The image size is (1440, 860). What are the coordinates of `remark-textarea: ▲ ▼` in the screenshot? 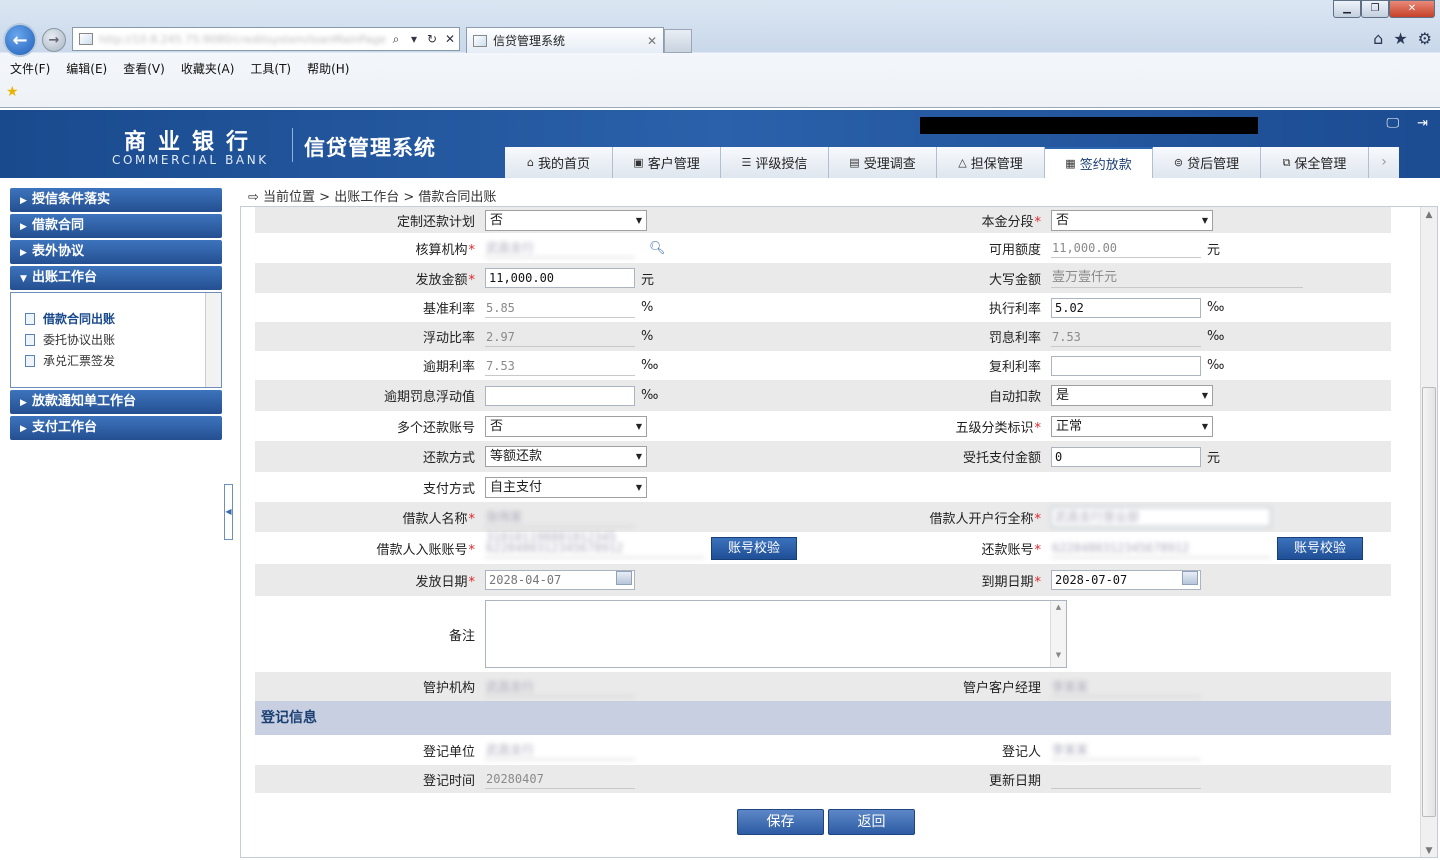 It's located at (776, 634).